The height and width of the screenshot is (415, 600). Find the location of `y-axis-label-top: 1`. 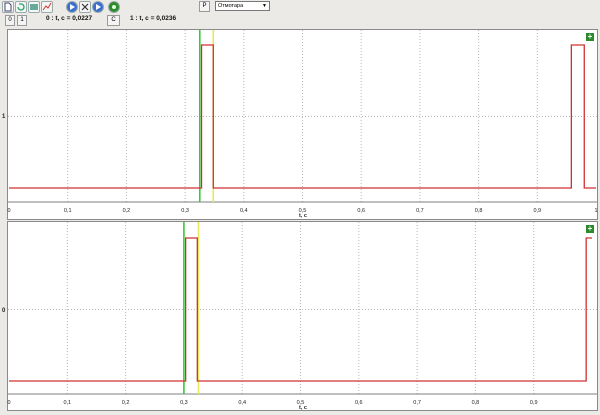

y-axis-label-top: 1 is located at coordinates (4, 117).